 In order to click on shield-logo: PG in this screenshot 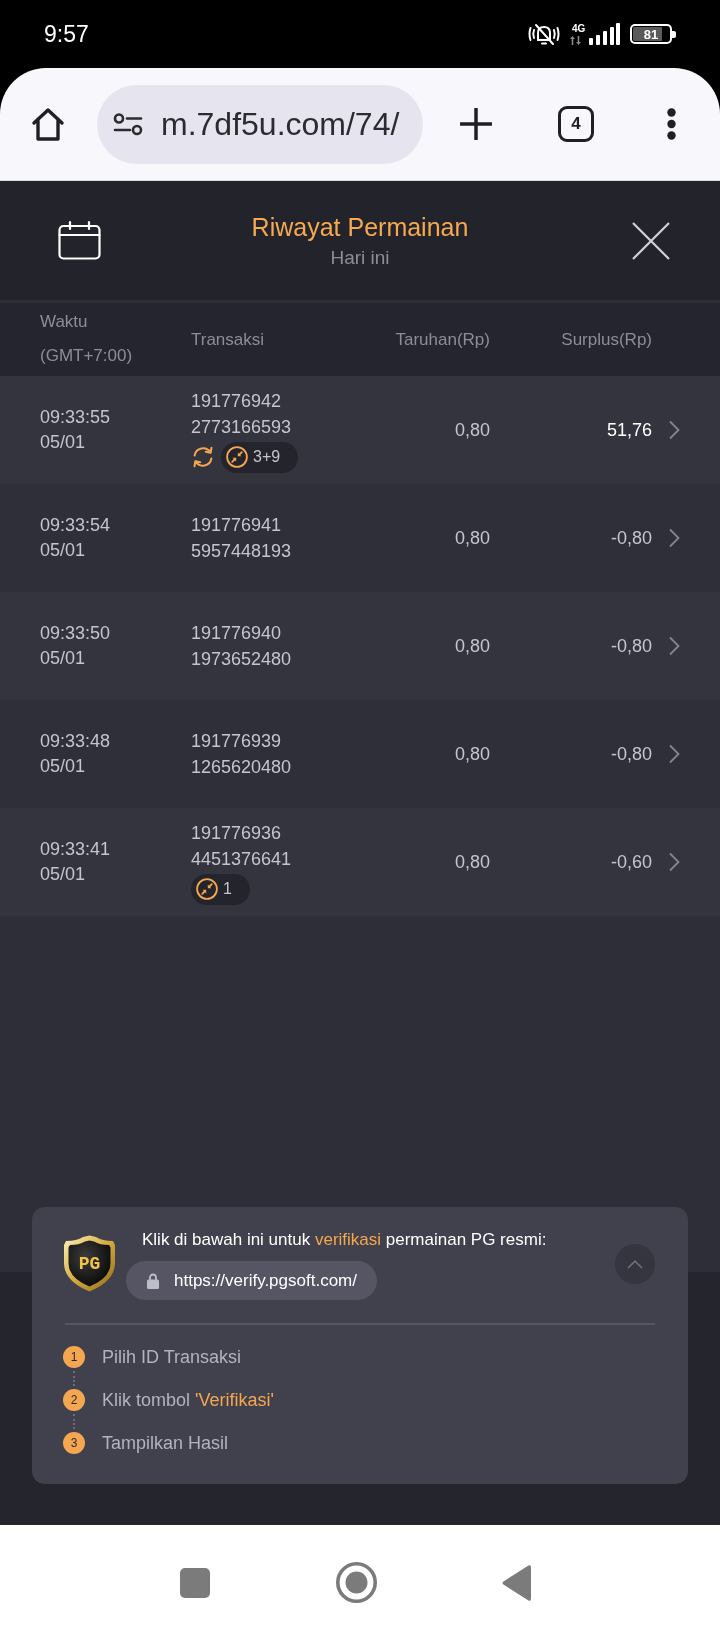, I will do `click(89, 1263)`.